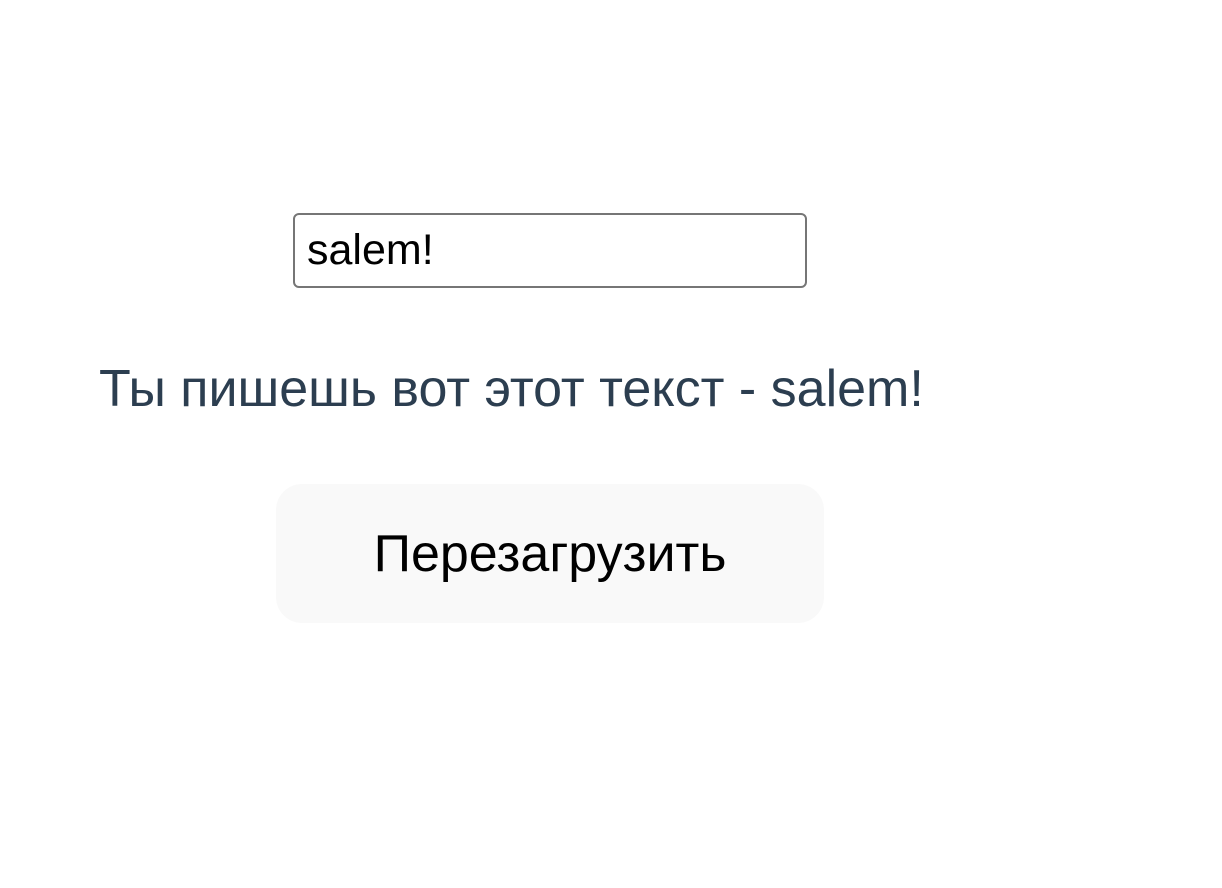  What do you see at coordinates (550, 553) in the screenshot?
I see `reload-button: Перезагрузить` at bounding box center [550, 553].